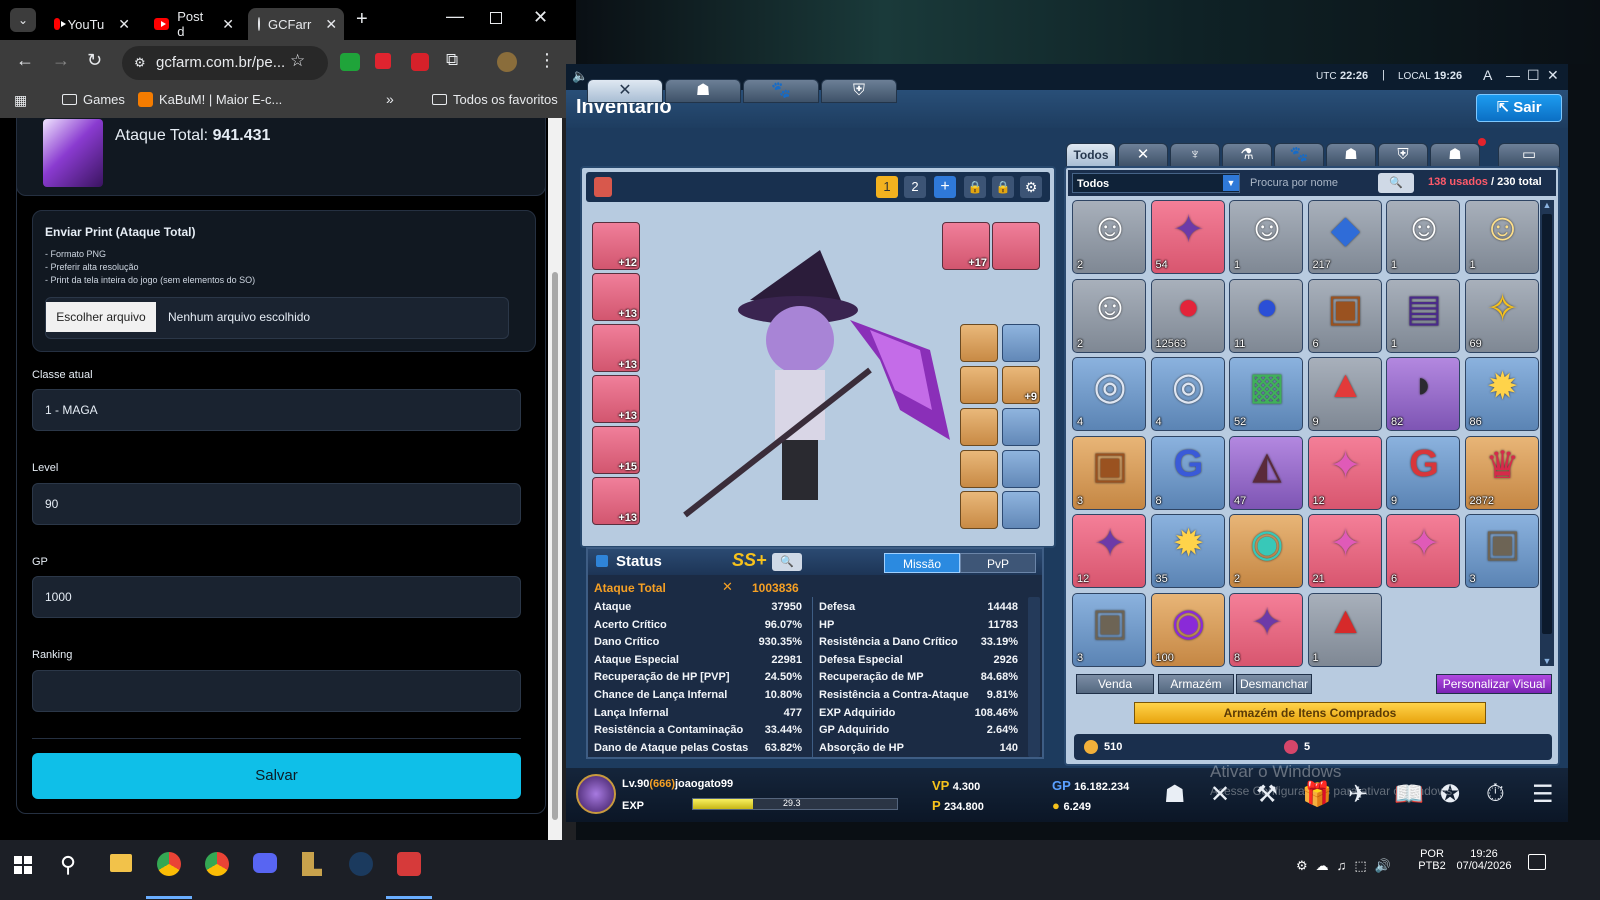 The height and width of the screenshot is (900, 1600). Describe the element at coordinates (1247, 155) in the screenshot. I see `tab-consumables: ⚗` at that location.